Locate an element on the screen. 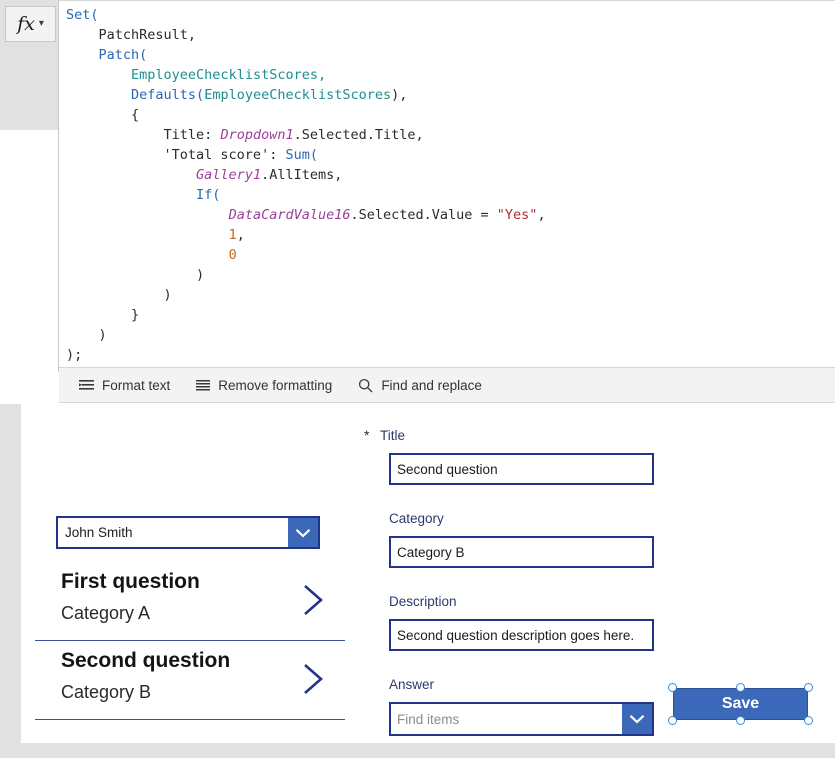 This screenshot has width=835, height=758. formula-token: Patch( is located at coordinates (123, 55).